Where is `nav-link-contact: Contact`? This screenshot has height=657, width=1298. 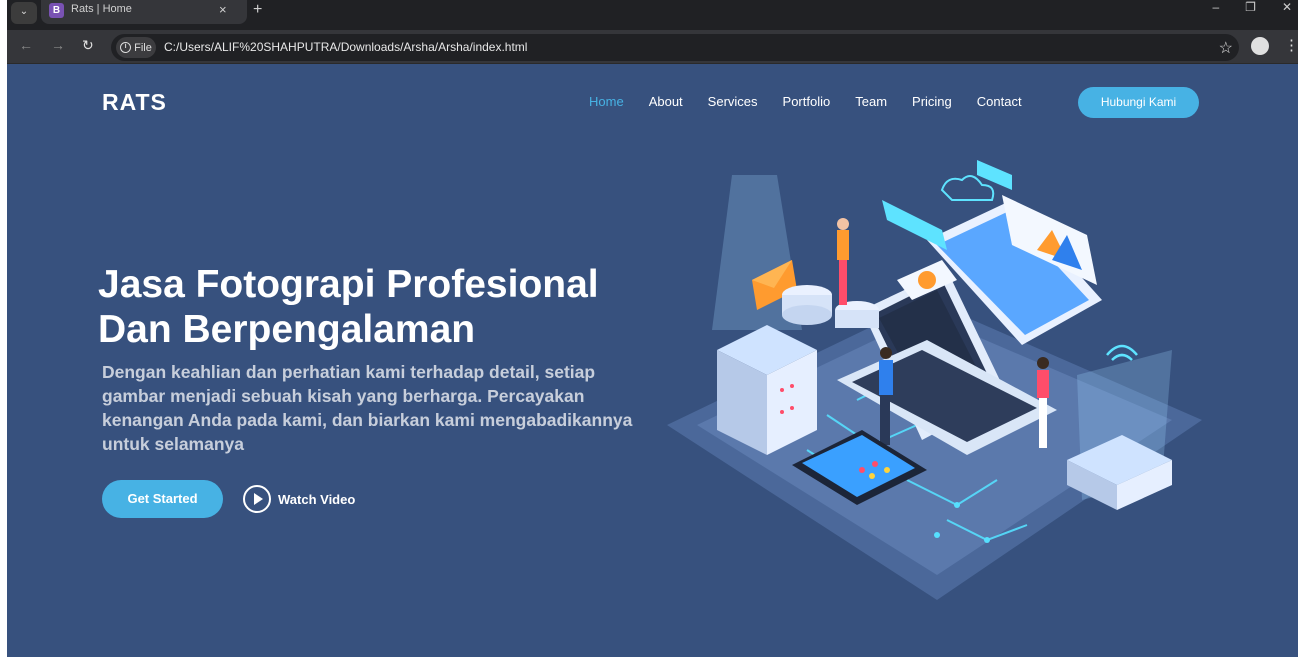 nav-link-contact: Contact is located at coordinates (999, 101).